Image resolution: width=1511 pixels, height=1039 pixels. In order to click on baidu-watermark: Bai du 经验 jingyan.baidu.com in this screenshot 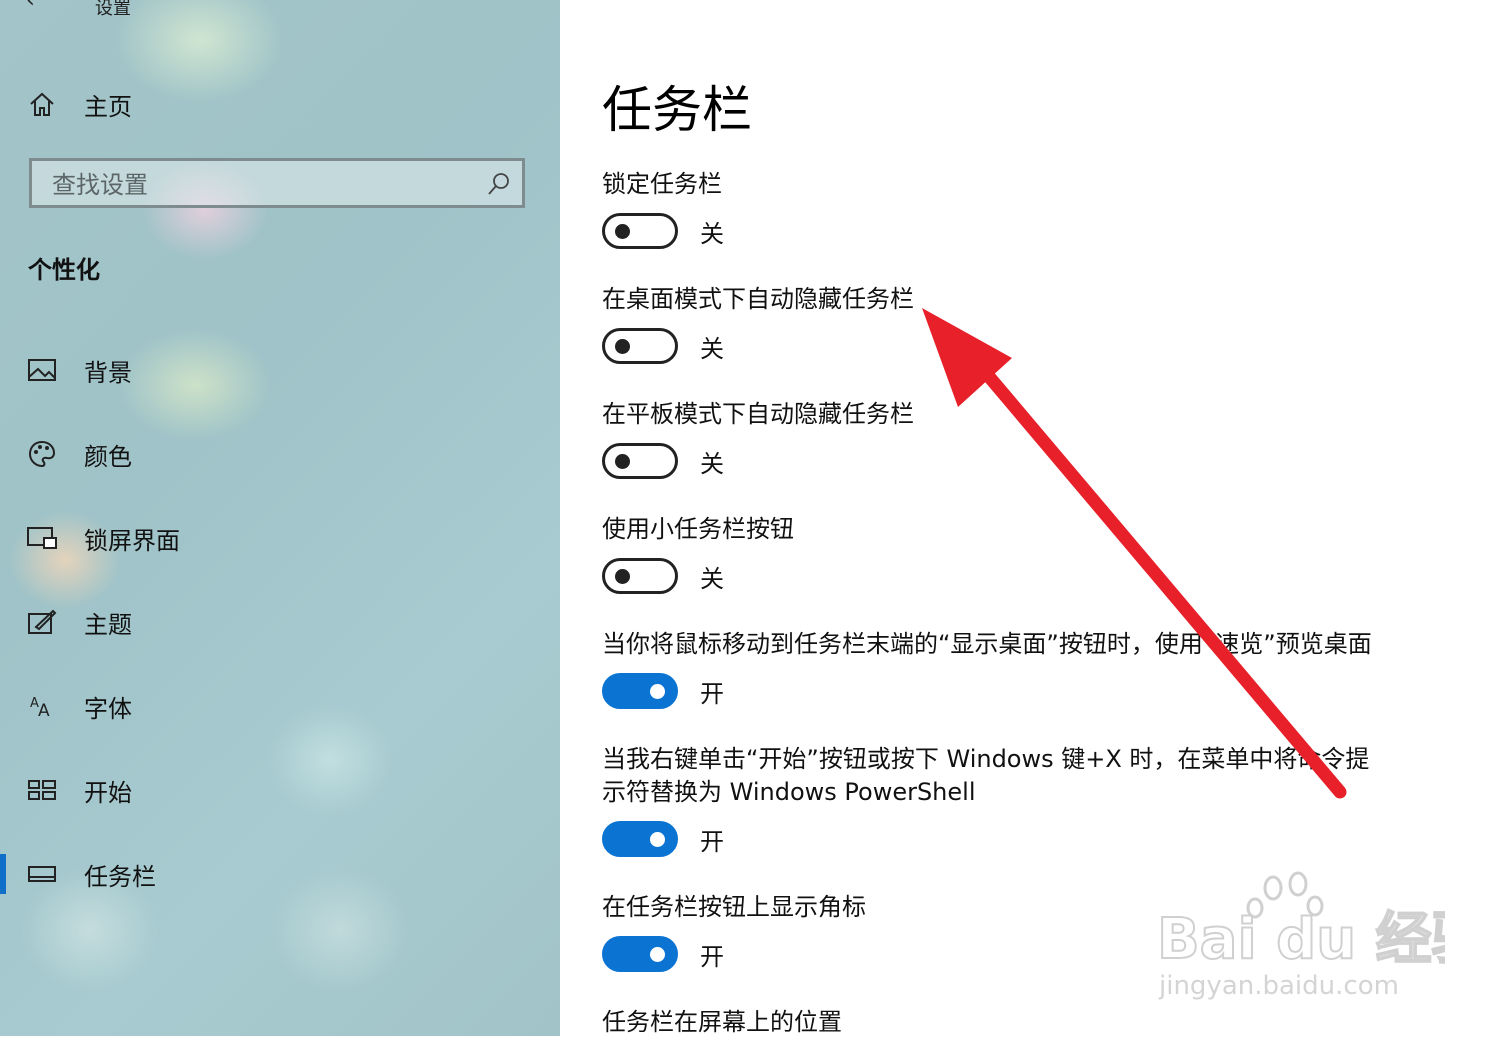, I will do `click(1322, 940)`.